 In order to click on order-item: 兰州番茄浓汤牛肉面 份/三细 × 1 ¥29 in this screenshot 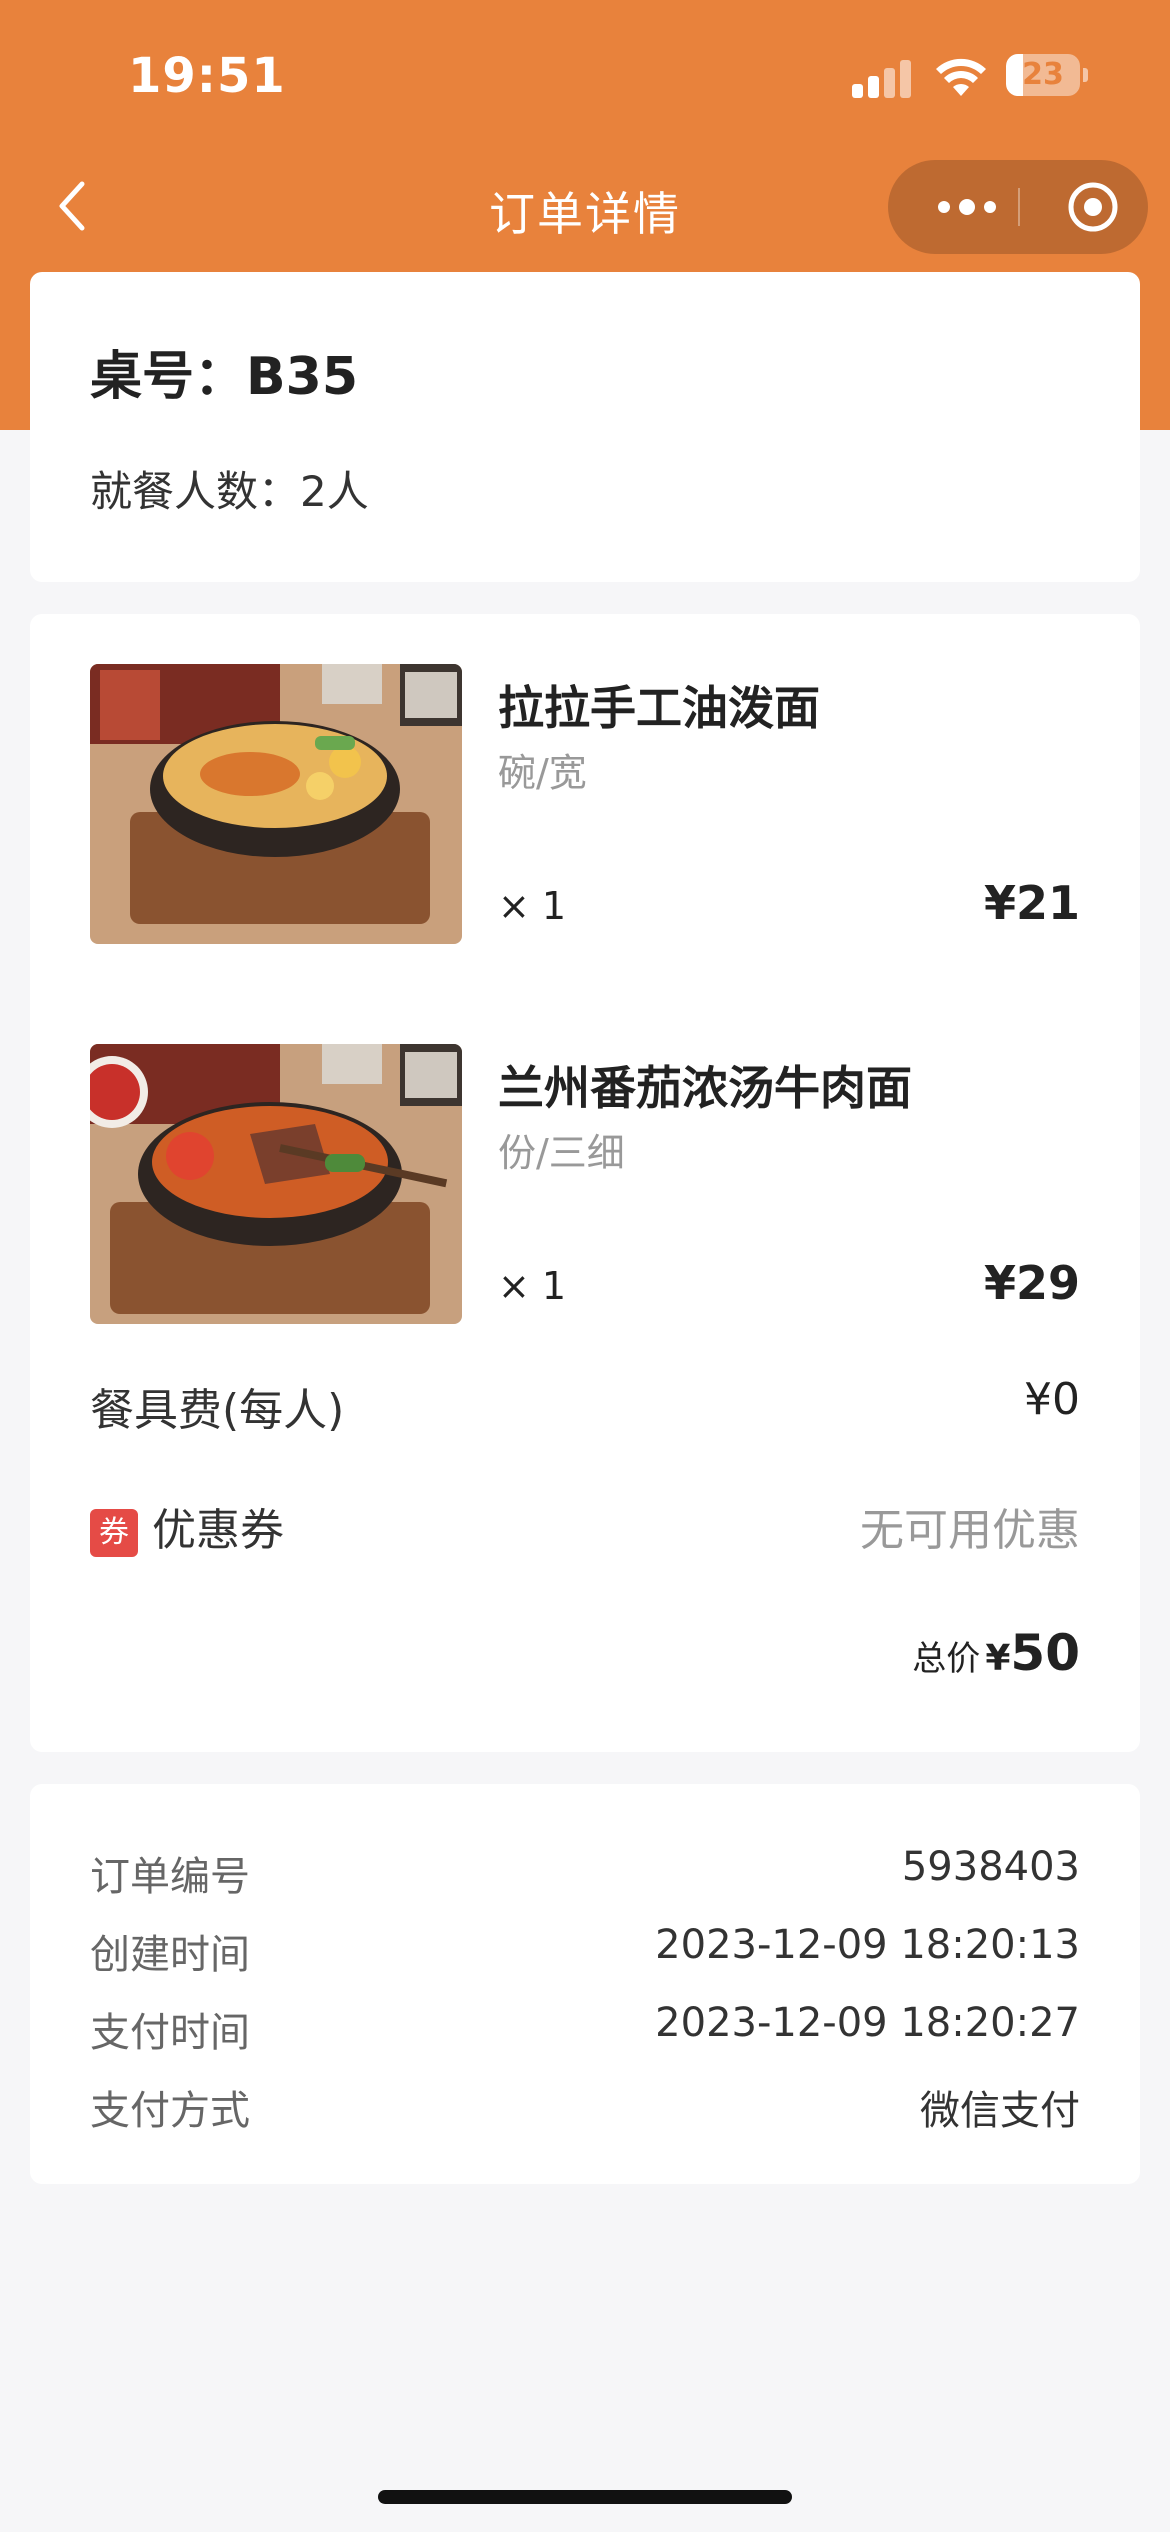, I will do `click(585, 1184)`.